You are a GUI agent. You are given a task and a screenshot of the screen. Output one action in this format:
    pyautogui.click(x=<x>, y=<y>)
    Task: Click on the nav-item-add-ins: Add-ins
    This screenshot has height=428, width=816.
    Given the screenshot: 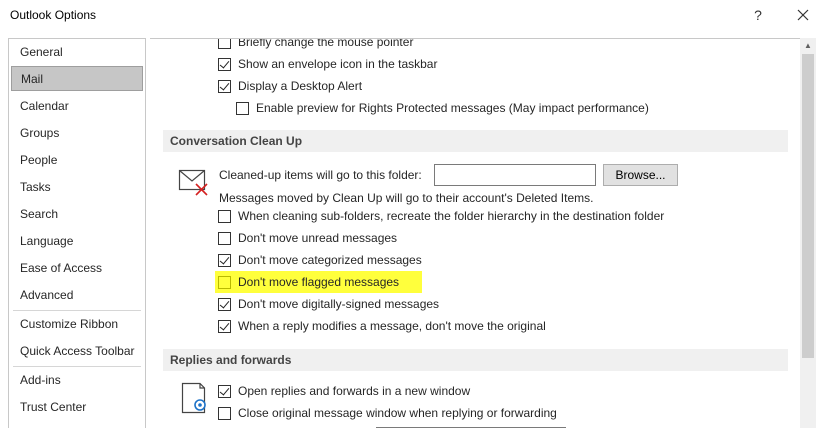 What is the action you would take?
    pyautogui.click(x=77, y=380)
    